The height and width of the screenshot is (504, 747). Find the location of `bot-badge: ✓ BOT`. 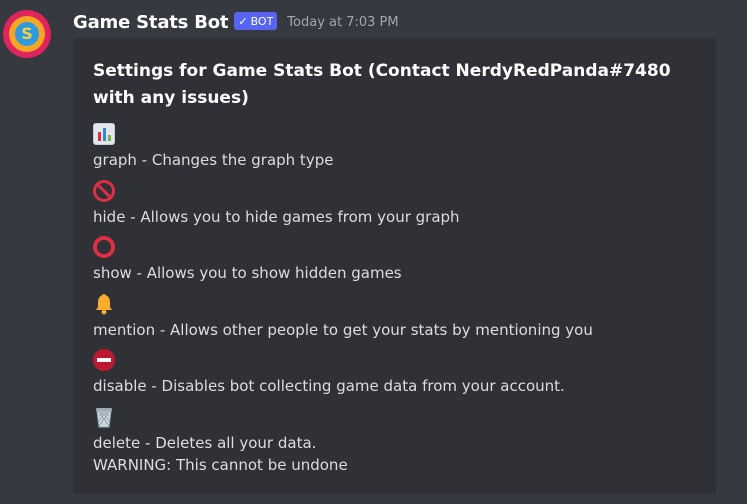

bot-badge: ✓ BOT is located at coordinates (256, 21).